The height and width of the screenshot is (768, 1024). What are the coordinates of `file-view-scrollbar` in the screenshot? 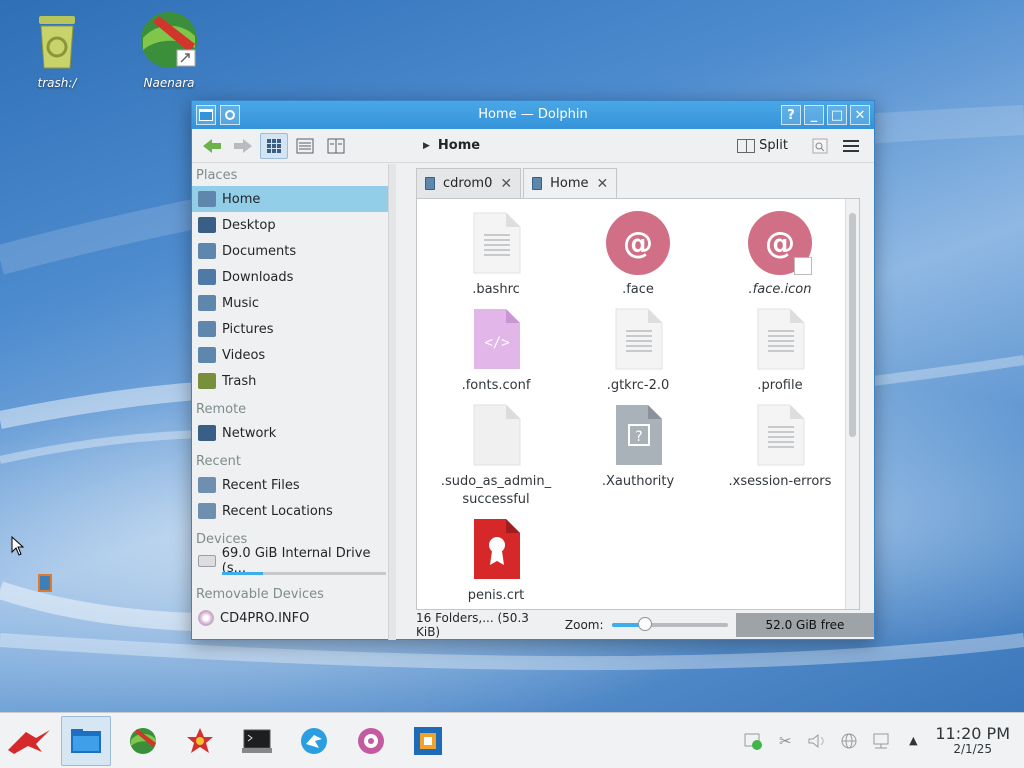 It's located at (852, 404).